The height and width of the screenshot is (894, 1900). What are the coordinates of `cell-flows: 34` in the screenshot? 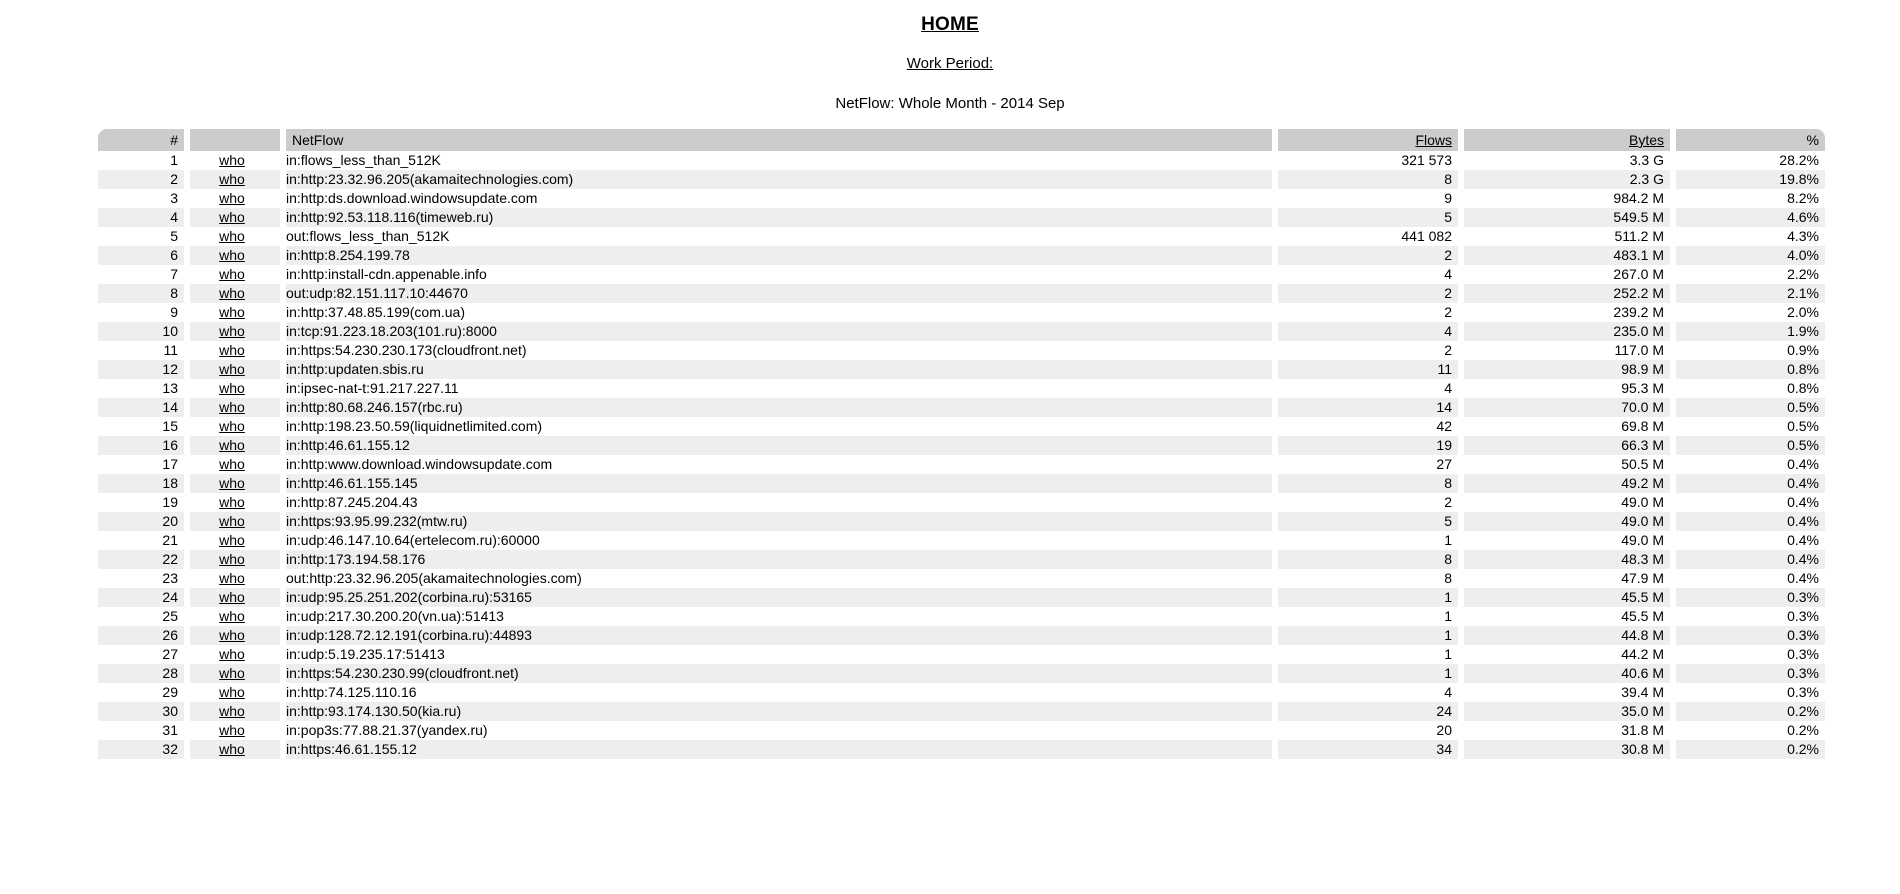 It's located at (1368, 749).